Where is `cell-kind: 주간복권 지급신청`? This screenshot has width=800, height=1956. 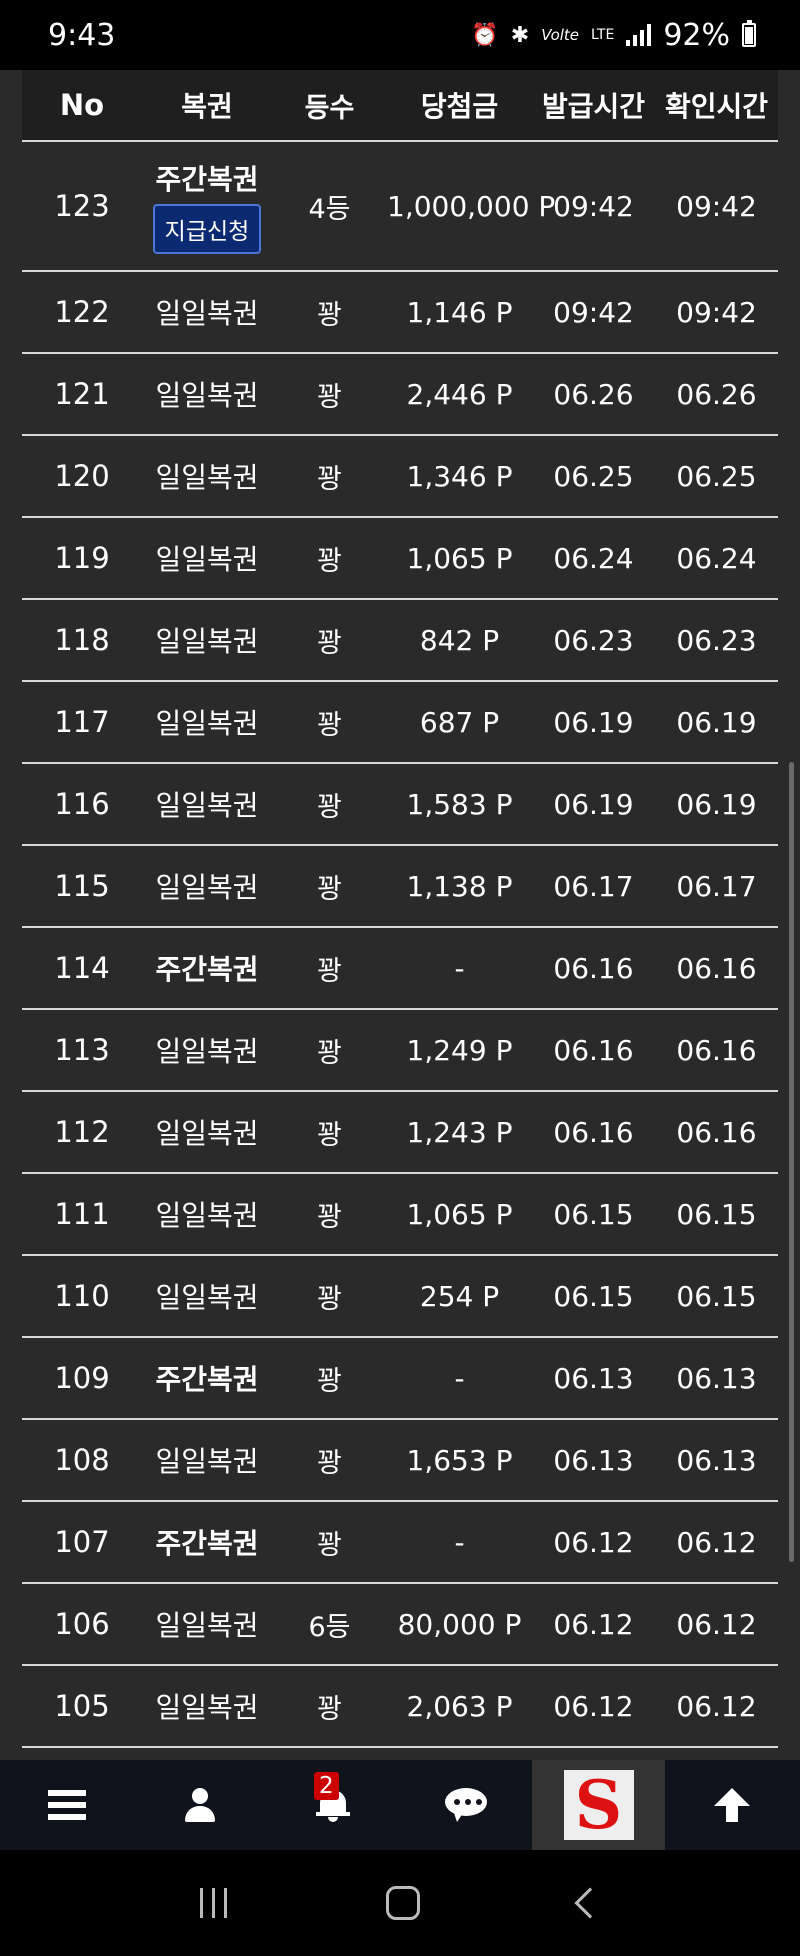
cell-kind: 주간복권 지급신청 is located at coordinates (207, 206).